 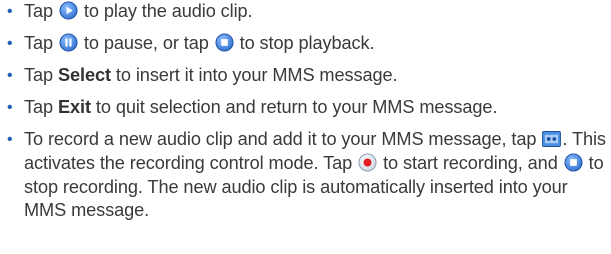 I want to click on list-item: • Tap to pause, or tap to stop playback., so click(x=305, y=44).